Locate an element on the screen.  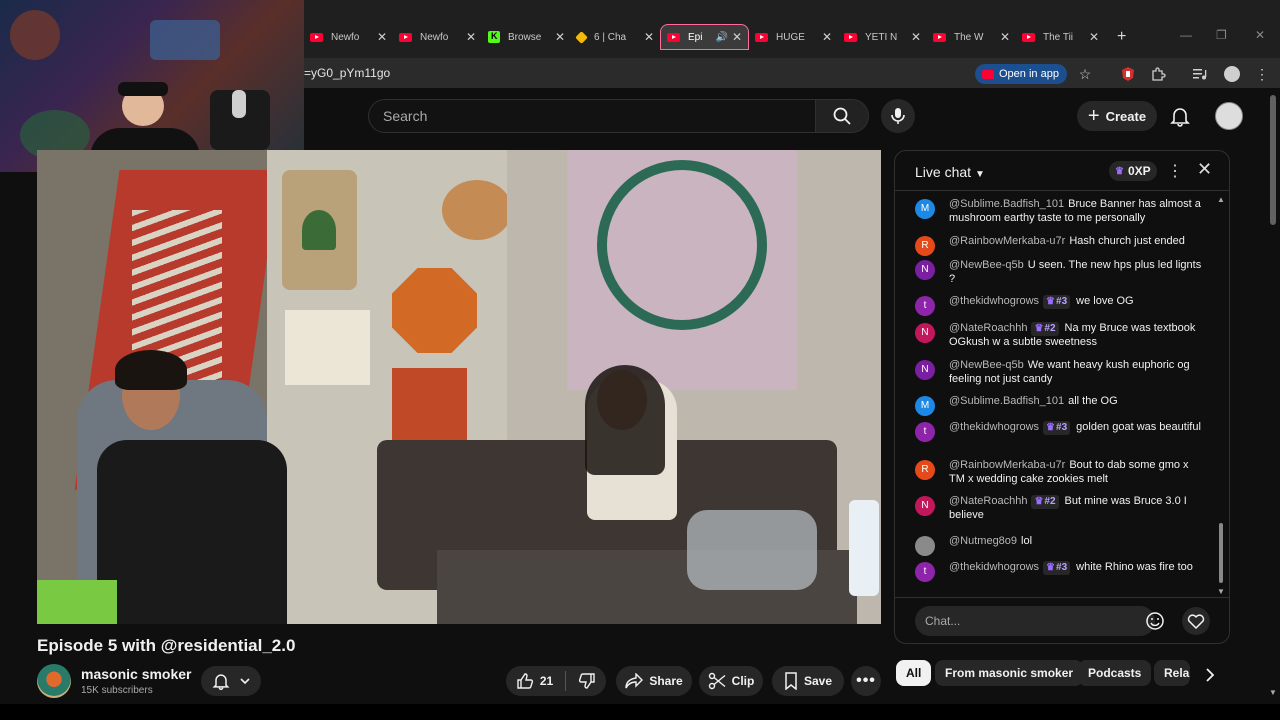
chat-more-icon: ⋮ is located at coordinates (1175, 171).